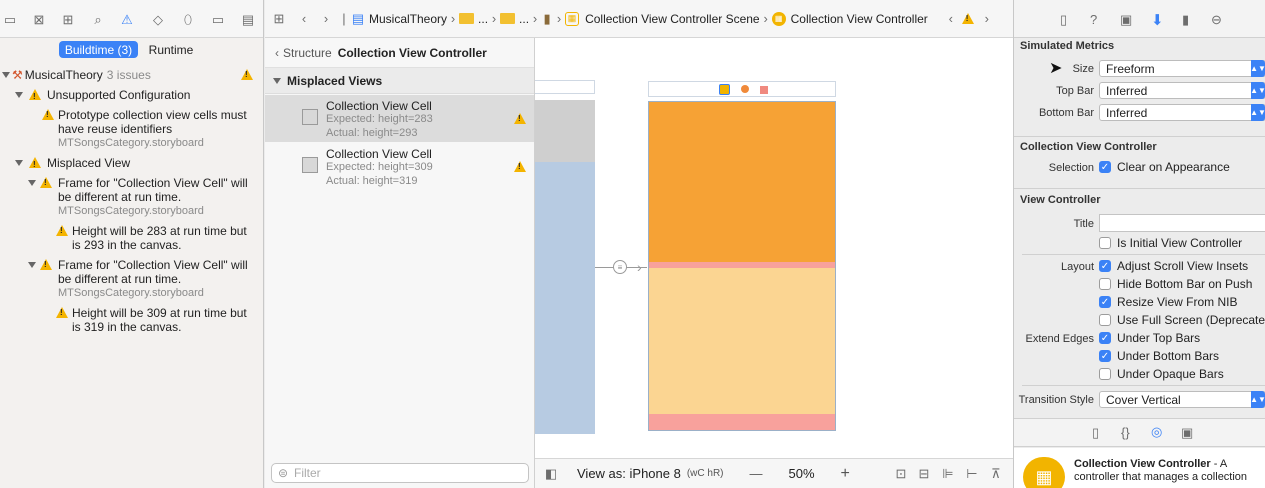 The image size is (1265, 488). I want to click on segue-icon: ≡, so click(620, 267).